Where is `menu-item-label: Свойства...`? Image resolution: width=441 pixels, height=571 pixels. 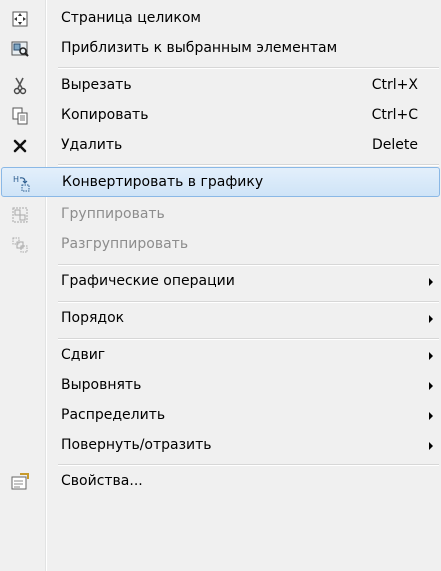 menu-item-label: Свойства... is located at coordinates (102, 481).